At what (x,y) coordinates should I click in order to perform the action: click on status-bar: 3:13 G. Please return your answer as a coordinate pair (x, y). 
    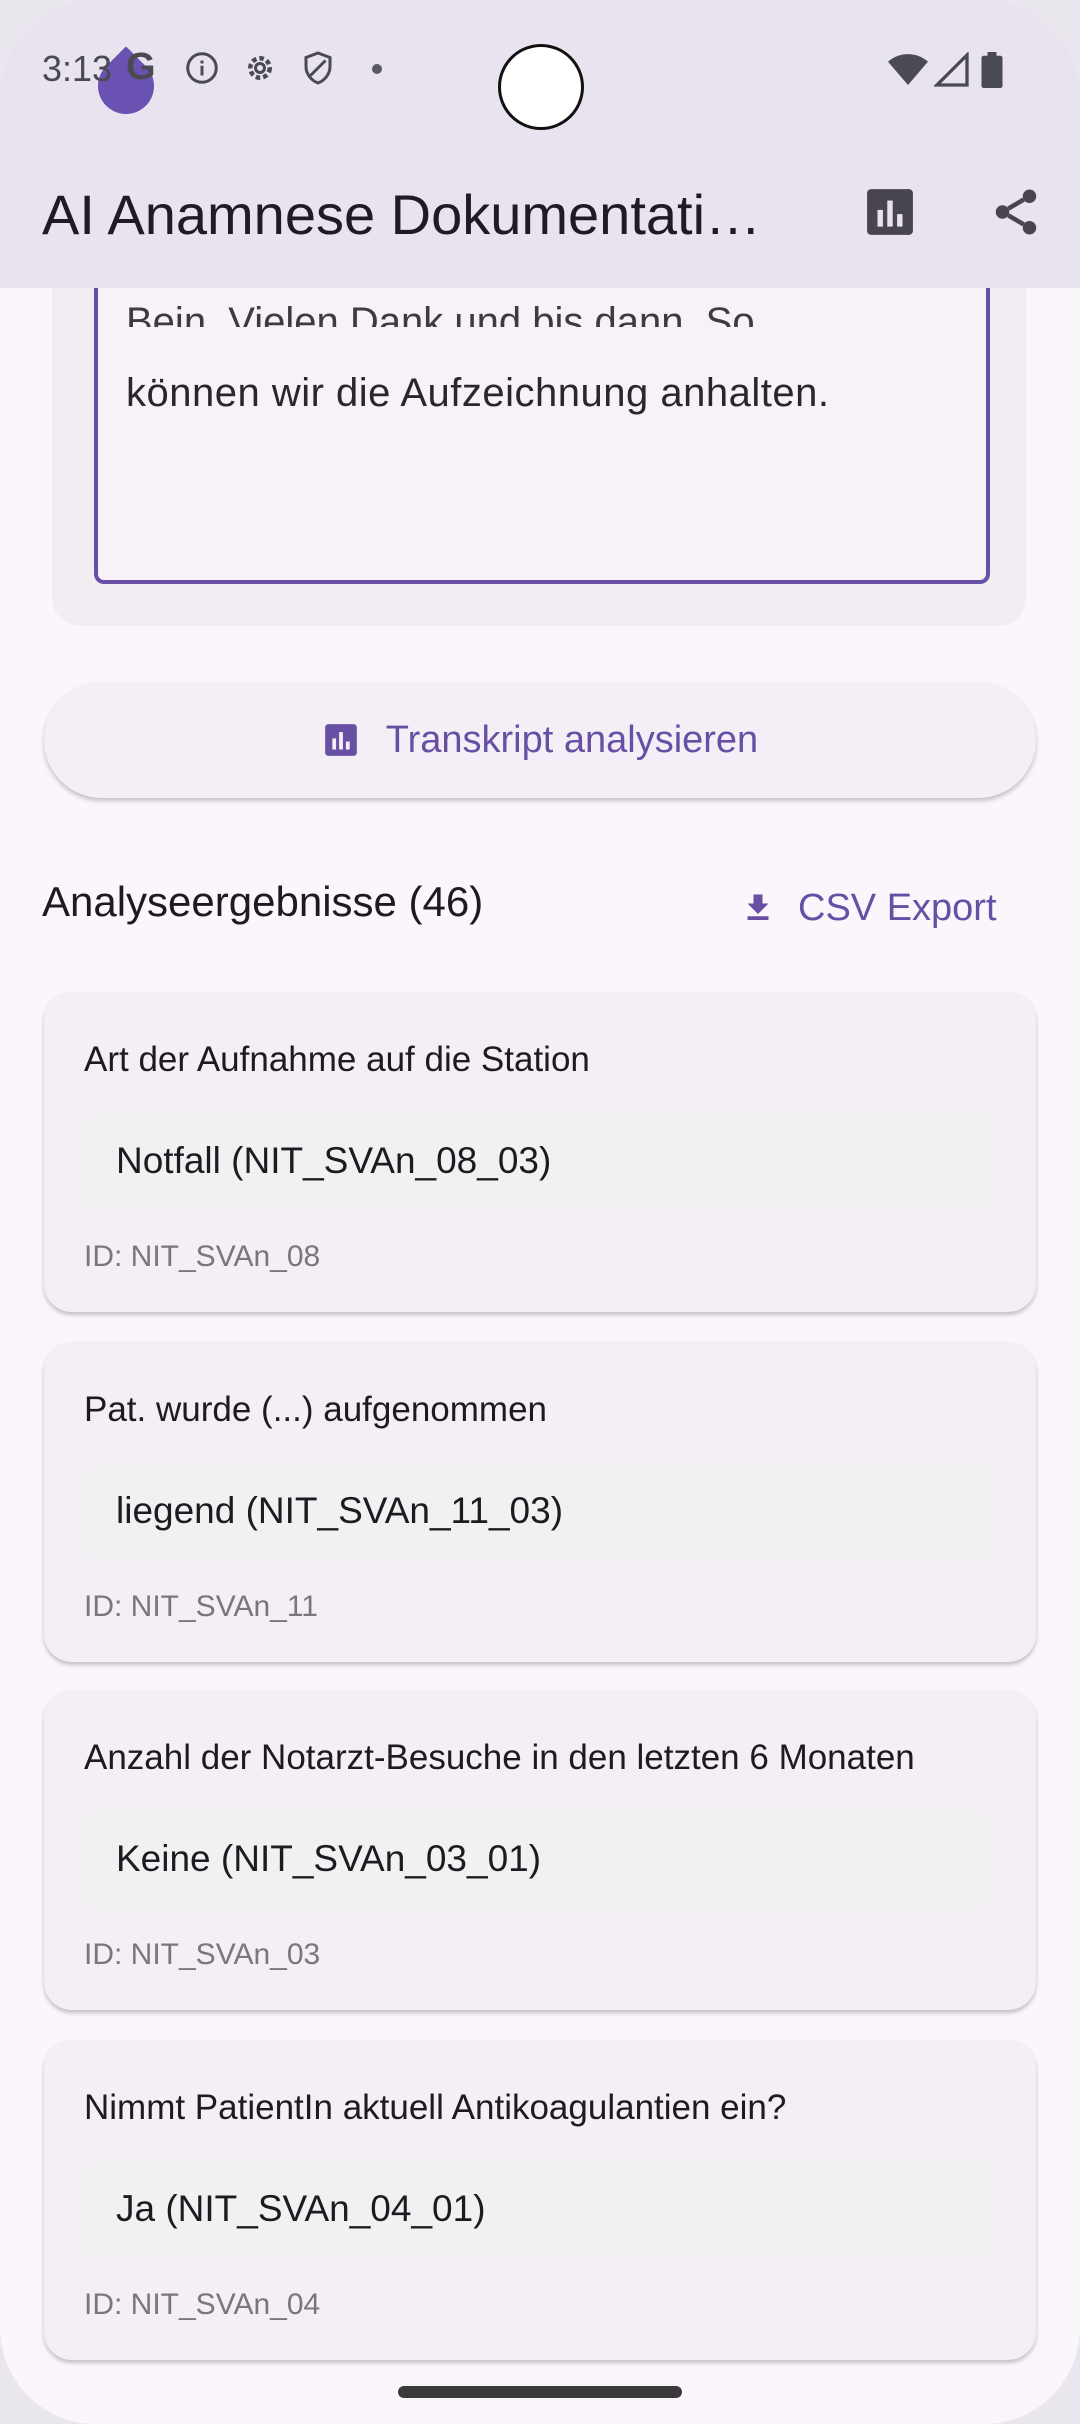
    Looking at the image, I should click on (540, 70).